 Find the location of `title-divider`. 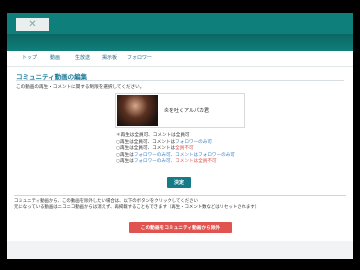

title-divider is located at coordinates (180, 80).